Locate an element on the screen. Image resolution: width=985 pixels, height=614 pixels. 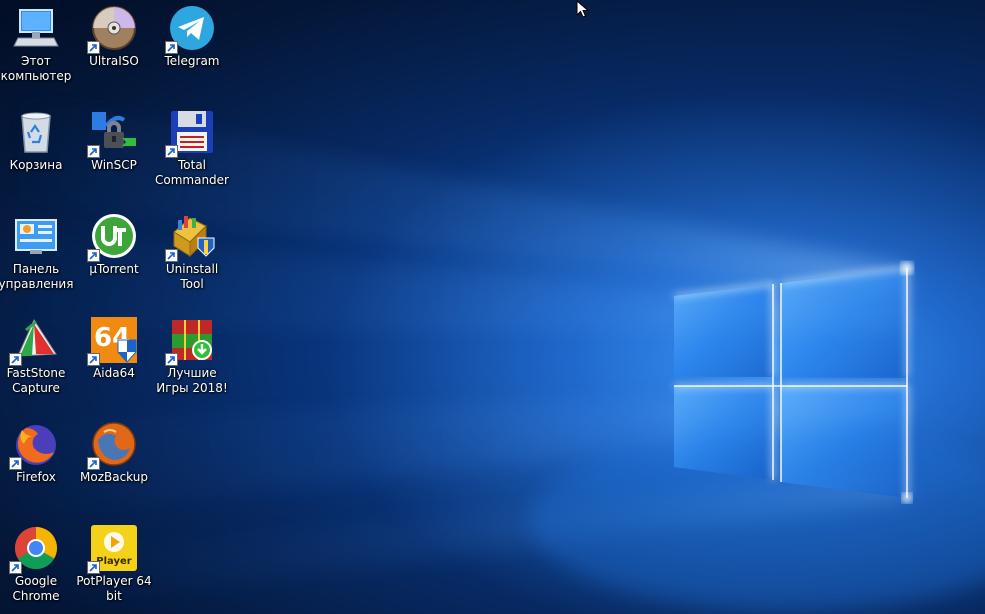
desktop-icon-label: Google Chrome is located at coordinates (36, 588).